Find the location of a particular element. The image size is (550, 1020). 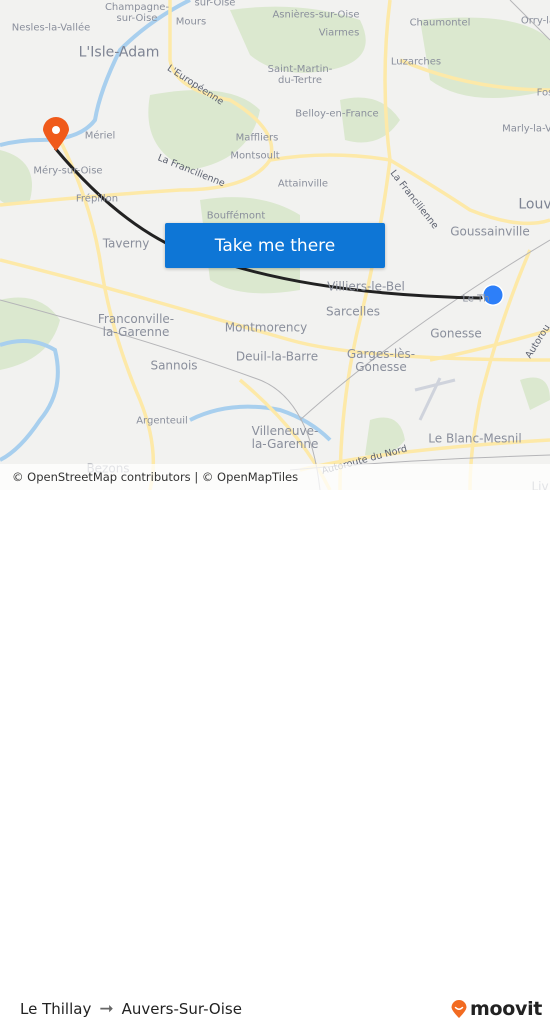

route-title: Le Thillay ➞ Auvers-Sur-Oise is located at coordinates (131, 1009).